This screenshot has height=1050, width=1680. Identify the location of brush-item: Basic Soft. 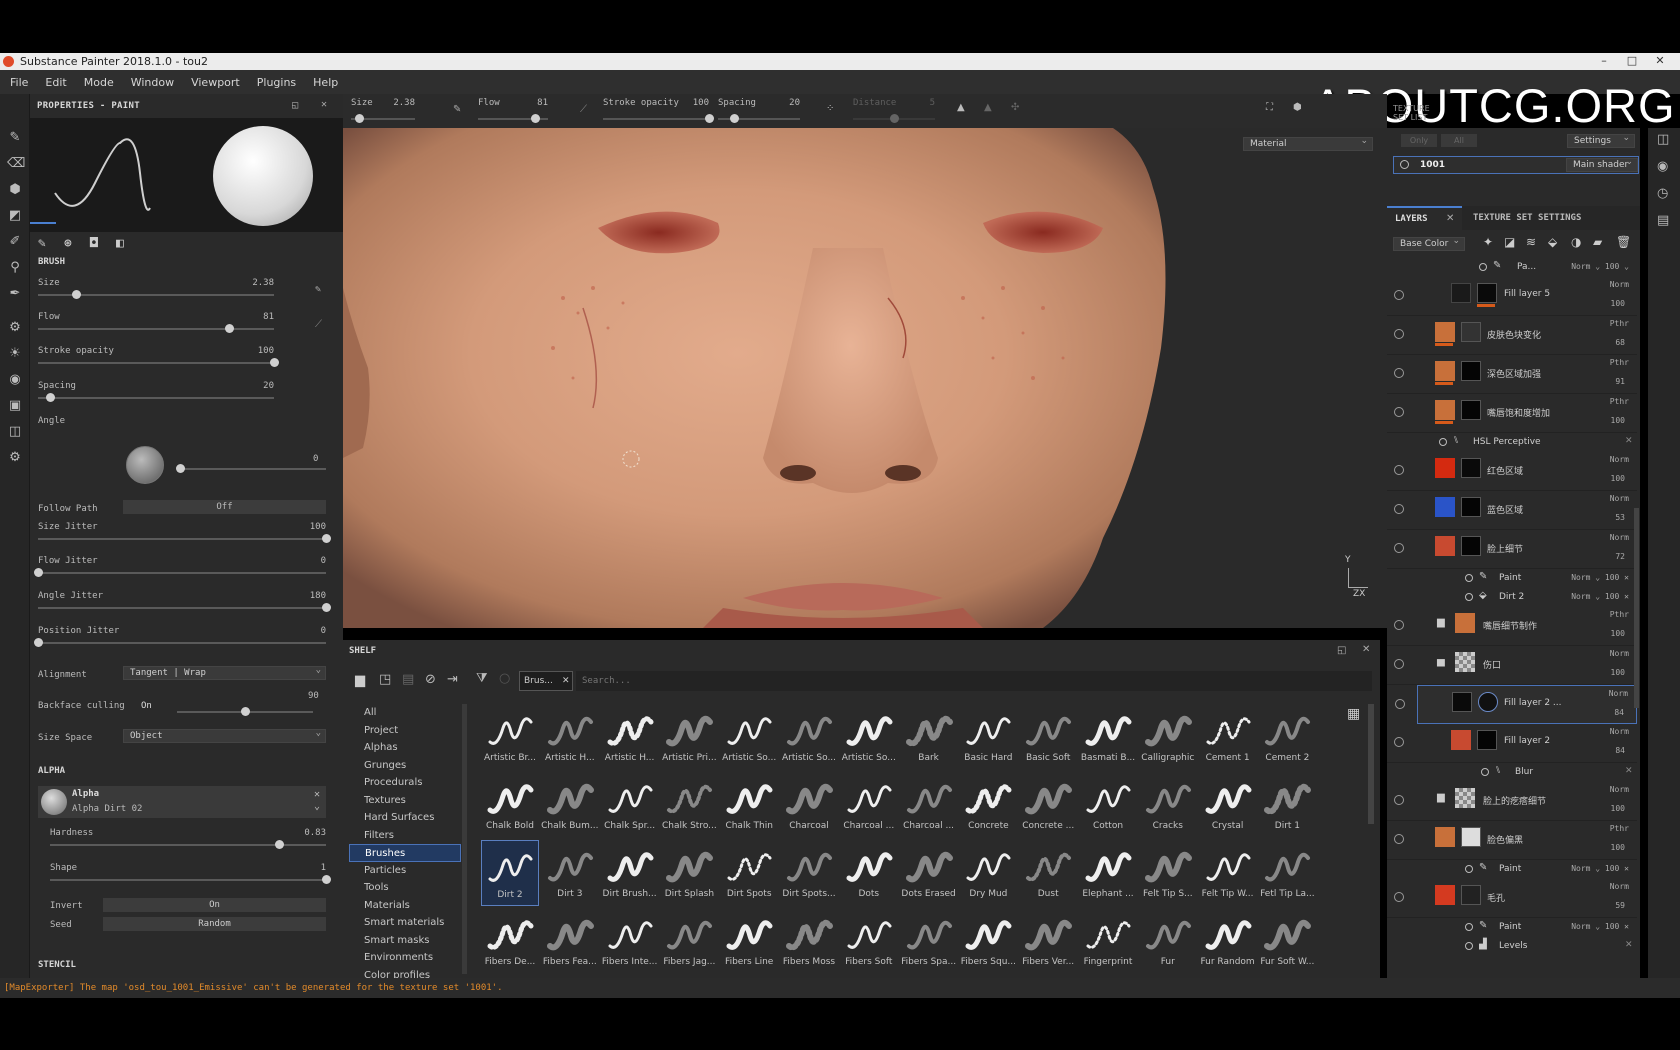
(1048, 737).